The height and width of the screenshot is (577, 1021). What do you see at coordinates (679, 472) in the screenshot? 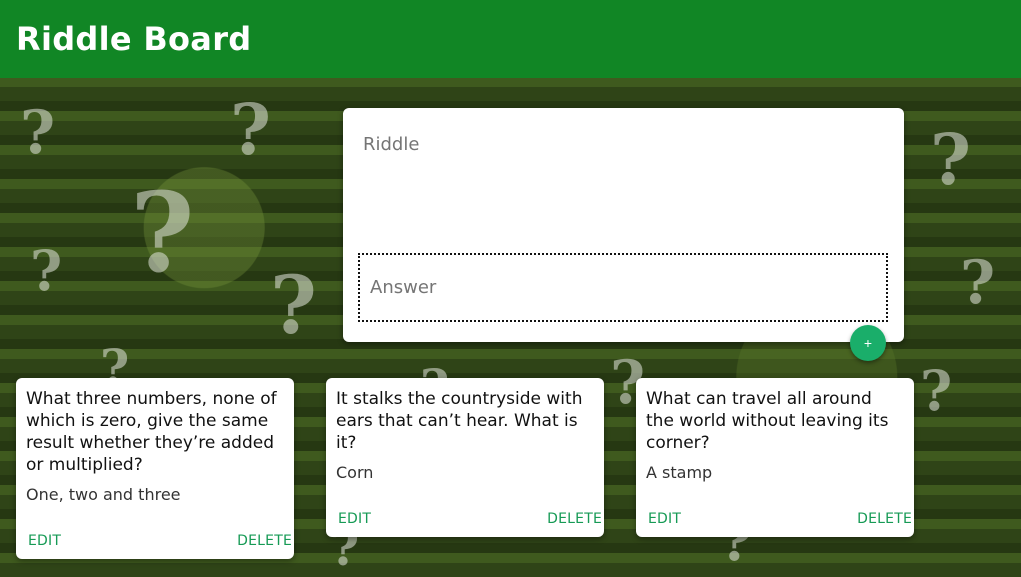
I see `riddle-answer: A stamp` at bounding box center [679, 472].